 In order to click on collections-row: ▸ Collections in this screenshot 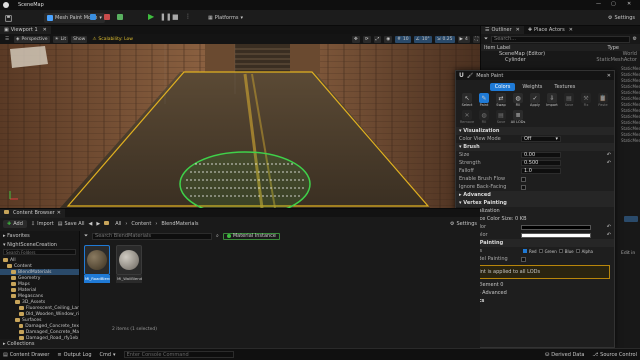, I will do `click(40, 343)`.